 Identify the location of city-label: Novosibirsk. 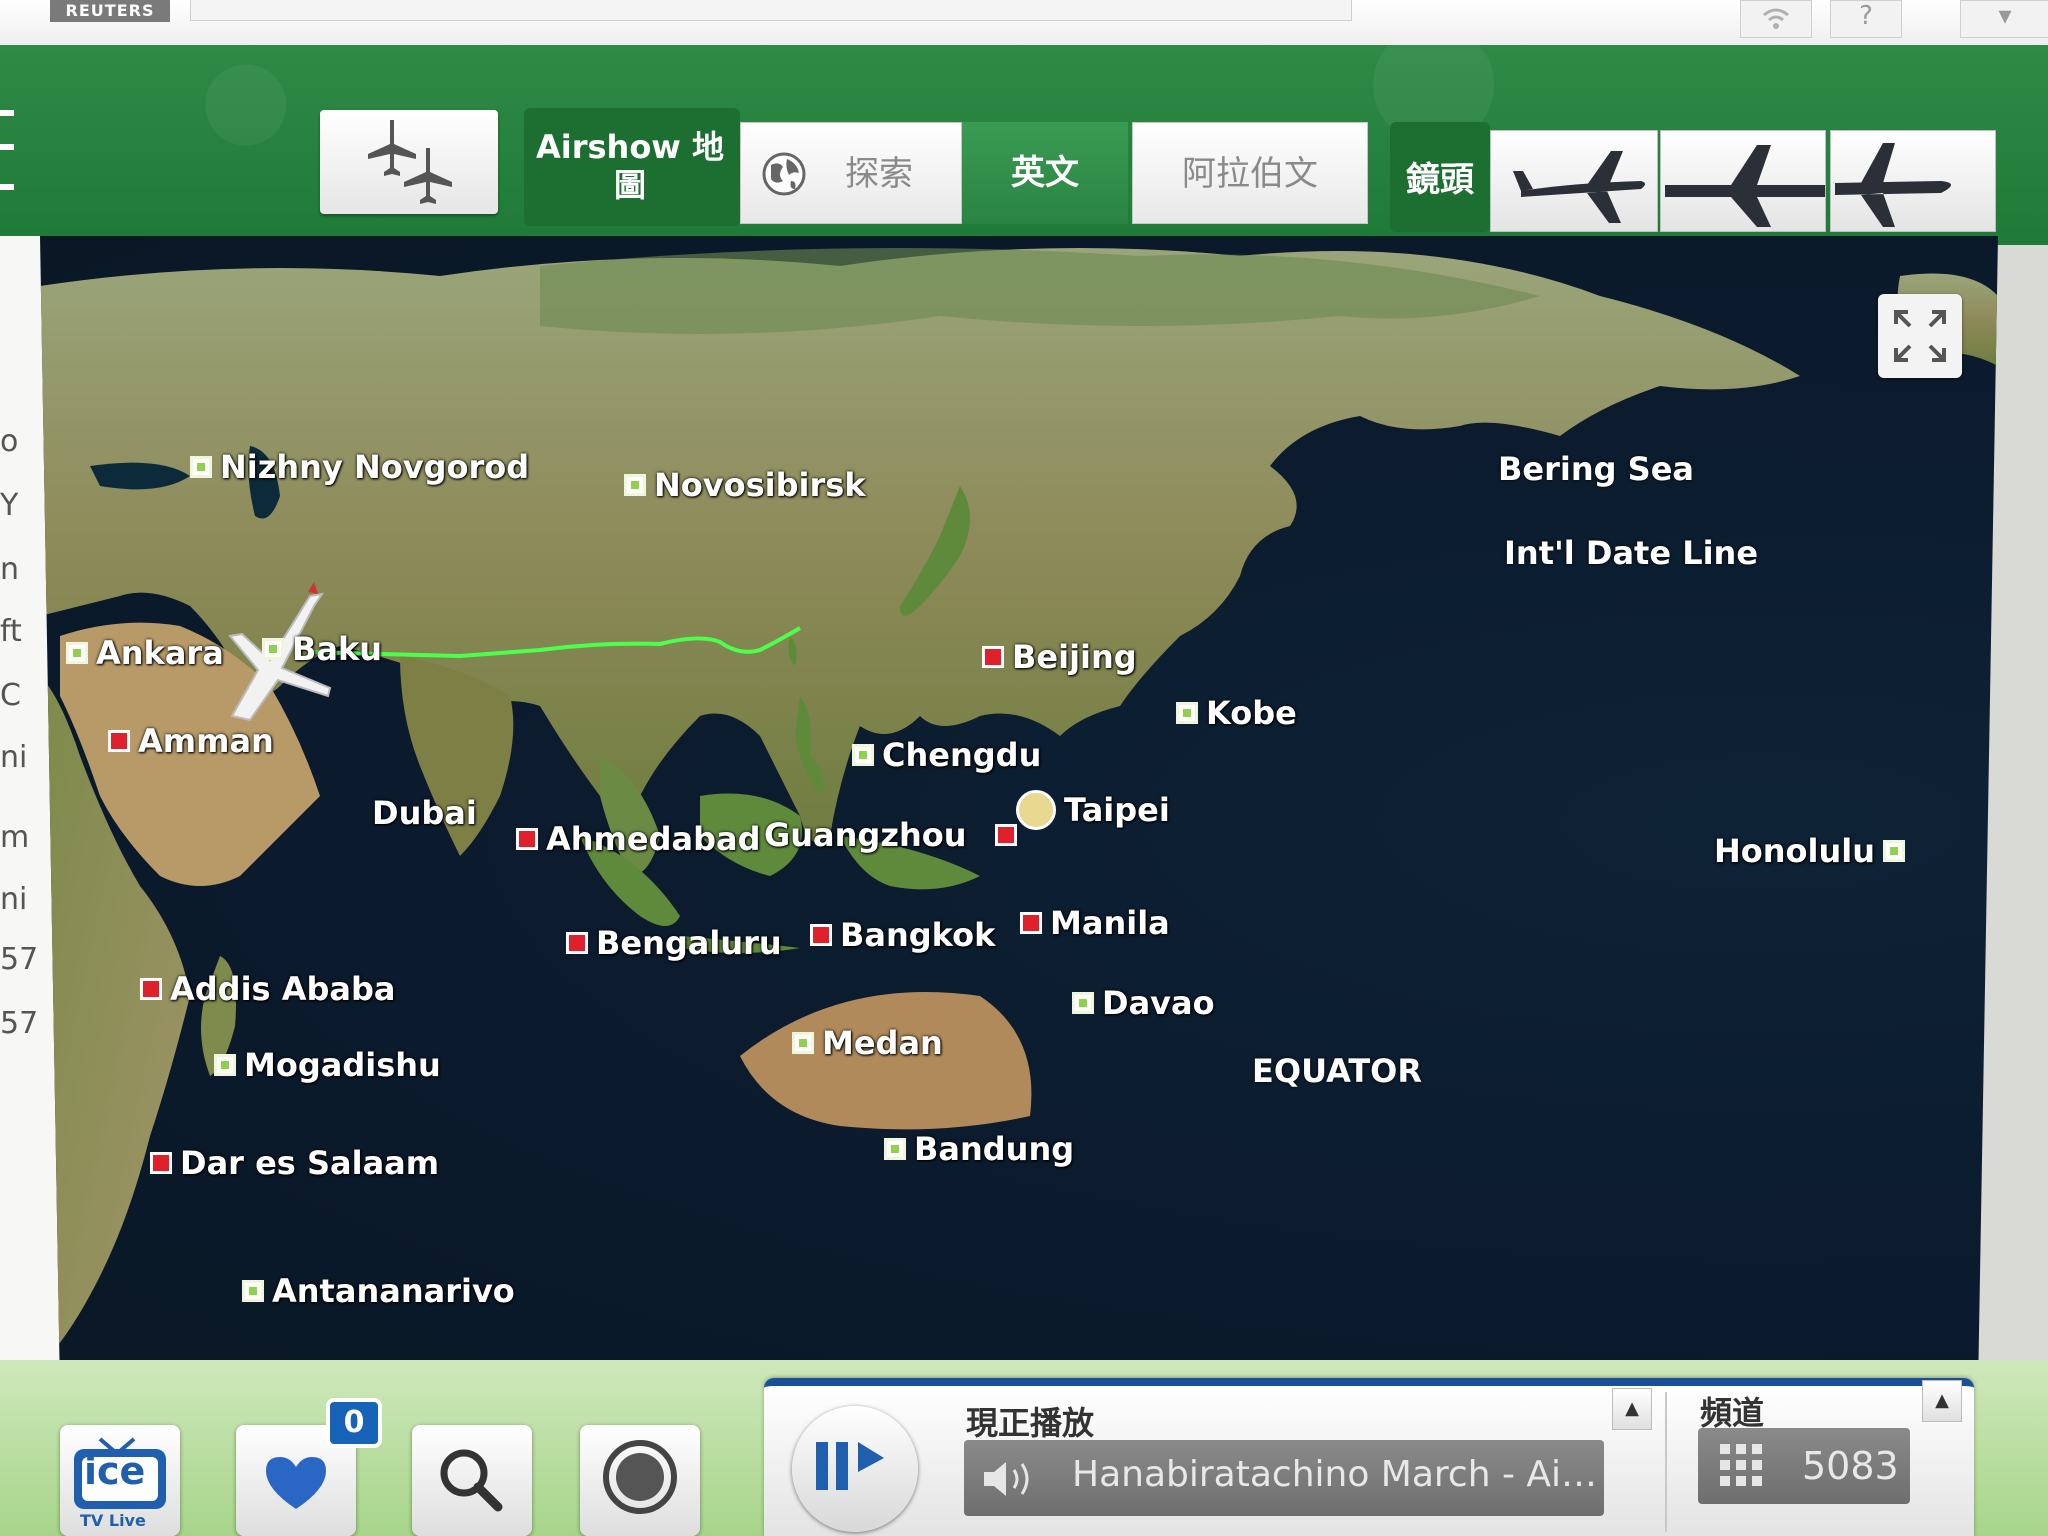
(745, 485).